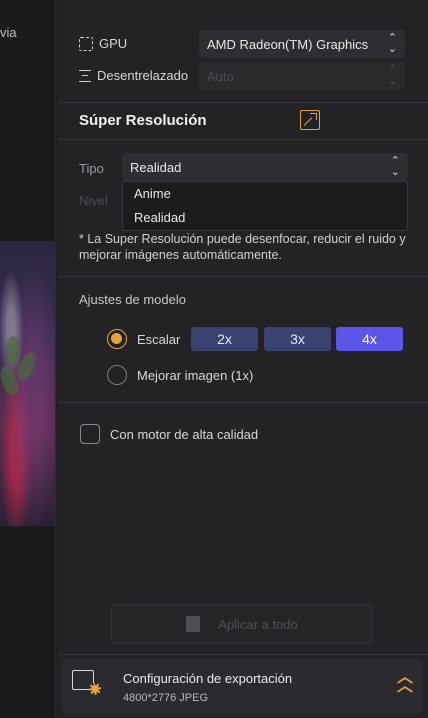  Describe the element at coordinates (224, 339) in the screenshot. I see `scale-2x-button: 2x` at that location.